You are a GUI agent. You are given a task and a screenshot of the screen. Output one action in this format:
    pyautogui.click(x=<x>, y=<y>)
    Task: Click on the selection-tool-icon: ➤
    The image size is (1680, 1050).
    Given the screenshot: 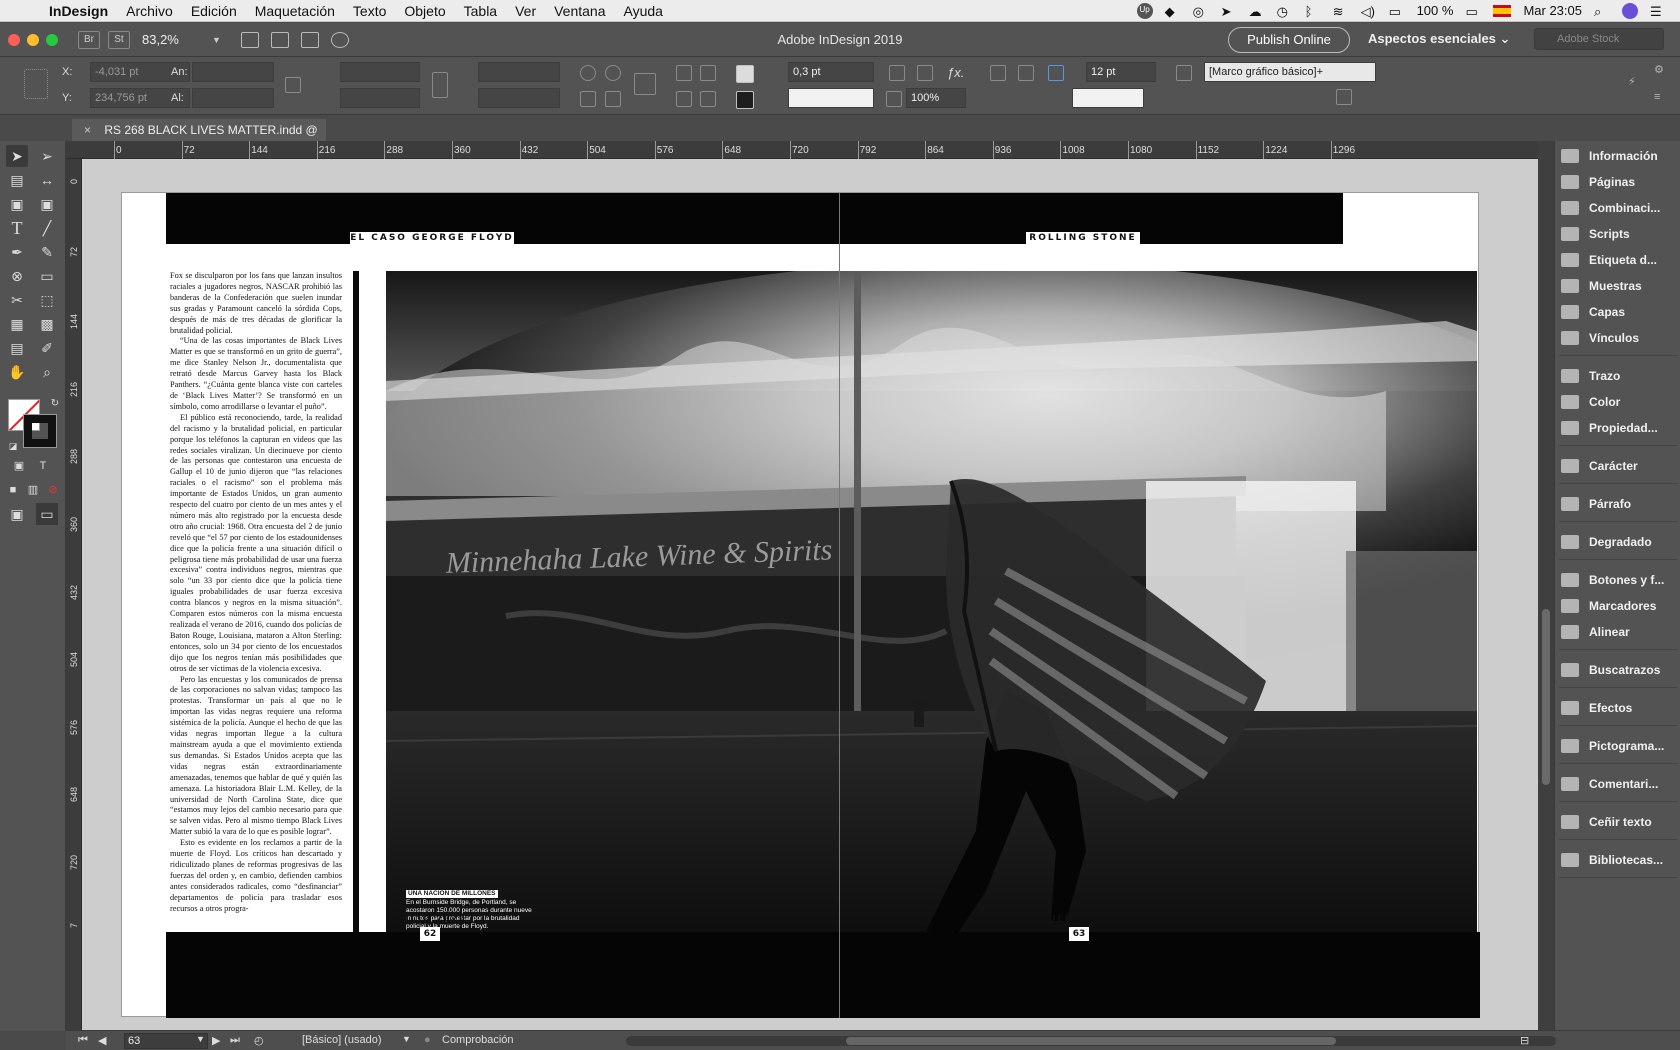 What is the action you would take?
    pyautogui.click(x=17, y=156)
    